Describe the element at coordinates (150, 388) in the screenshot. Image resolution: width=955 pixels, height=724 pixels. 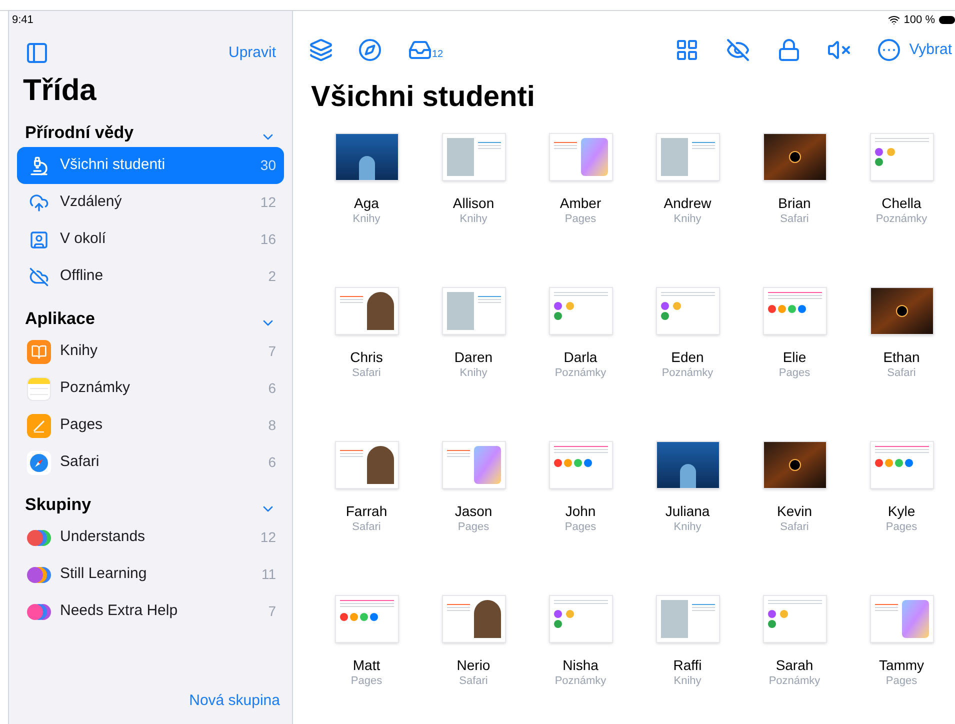
I see `sidebar-item: Poznámky 6` at that location.